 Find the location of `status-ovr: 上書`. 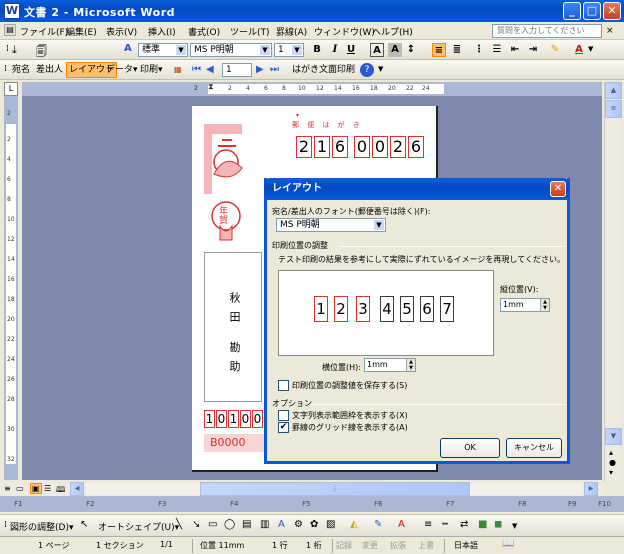

status-ovr: 上書 is located at coordinates (426, 545).